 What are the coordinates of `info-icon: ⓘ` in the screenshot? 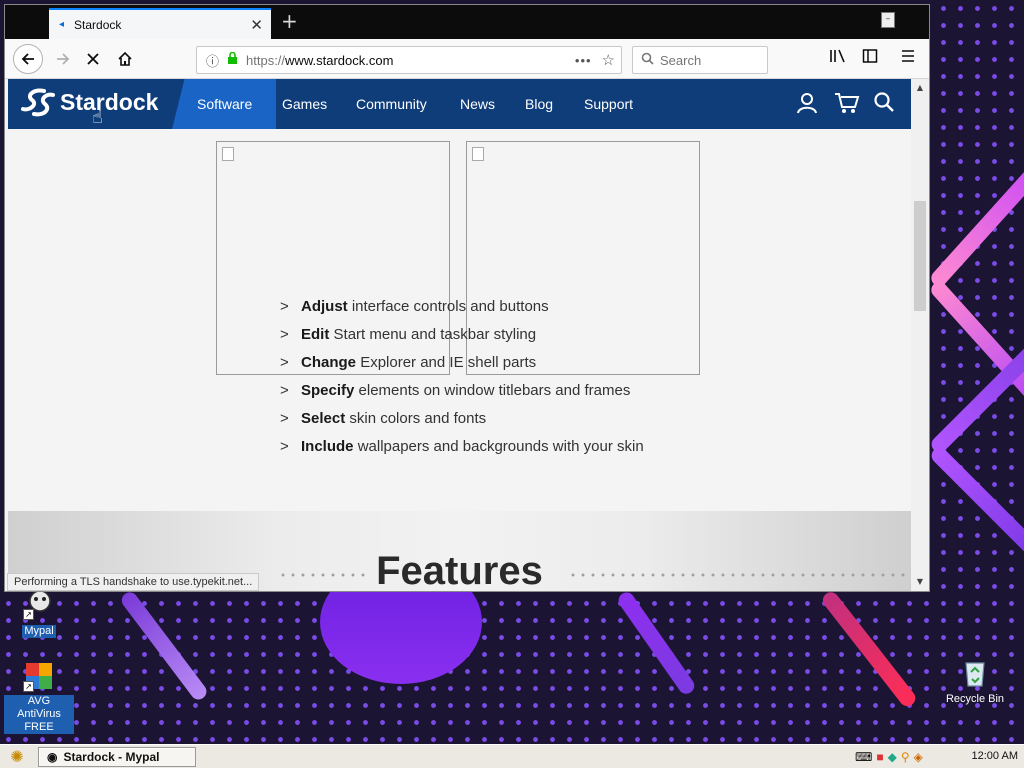 It's located at (212, 60).